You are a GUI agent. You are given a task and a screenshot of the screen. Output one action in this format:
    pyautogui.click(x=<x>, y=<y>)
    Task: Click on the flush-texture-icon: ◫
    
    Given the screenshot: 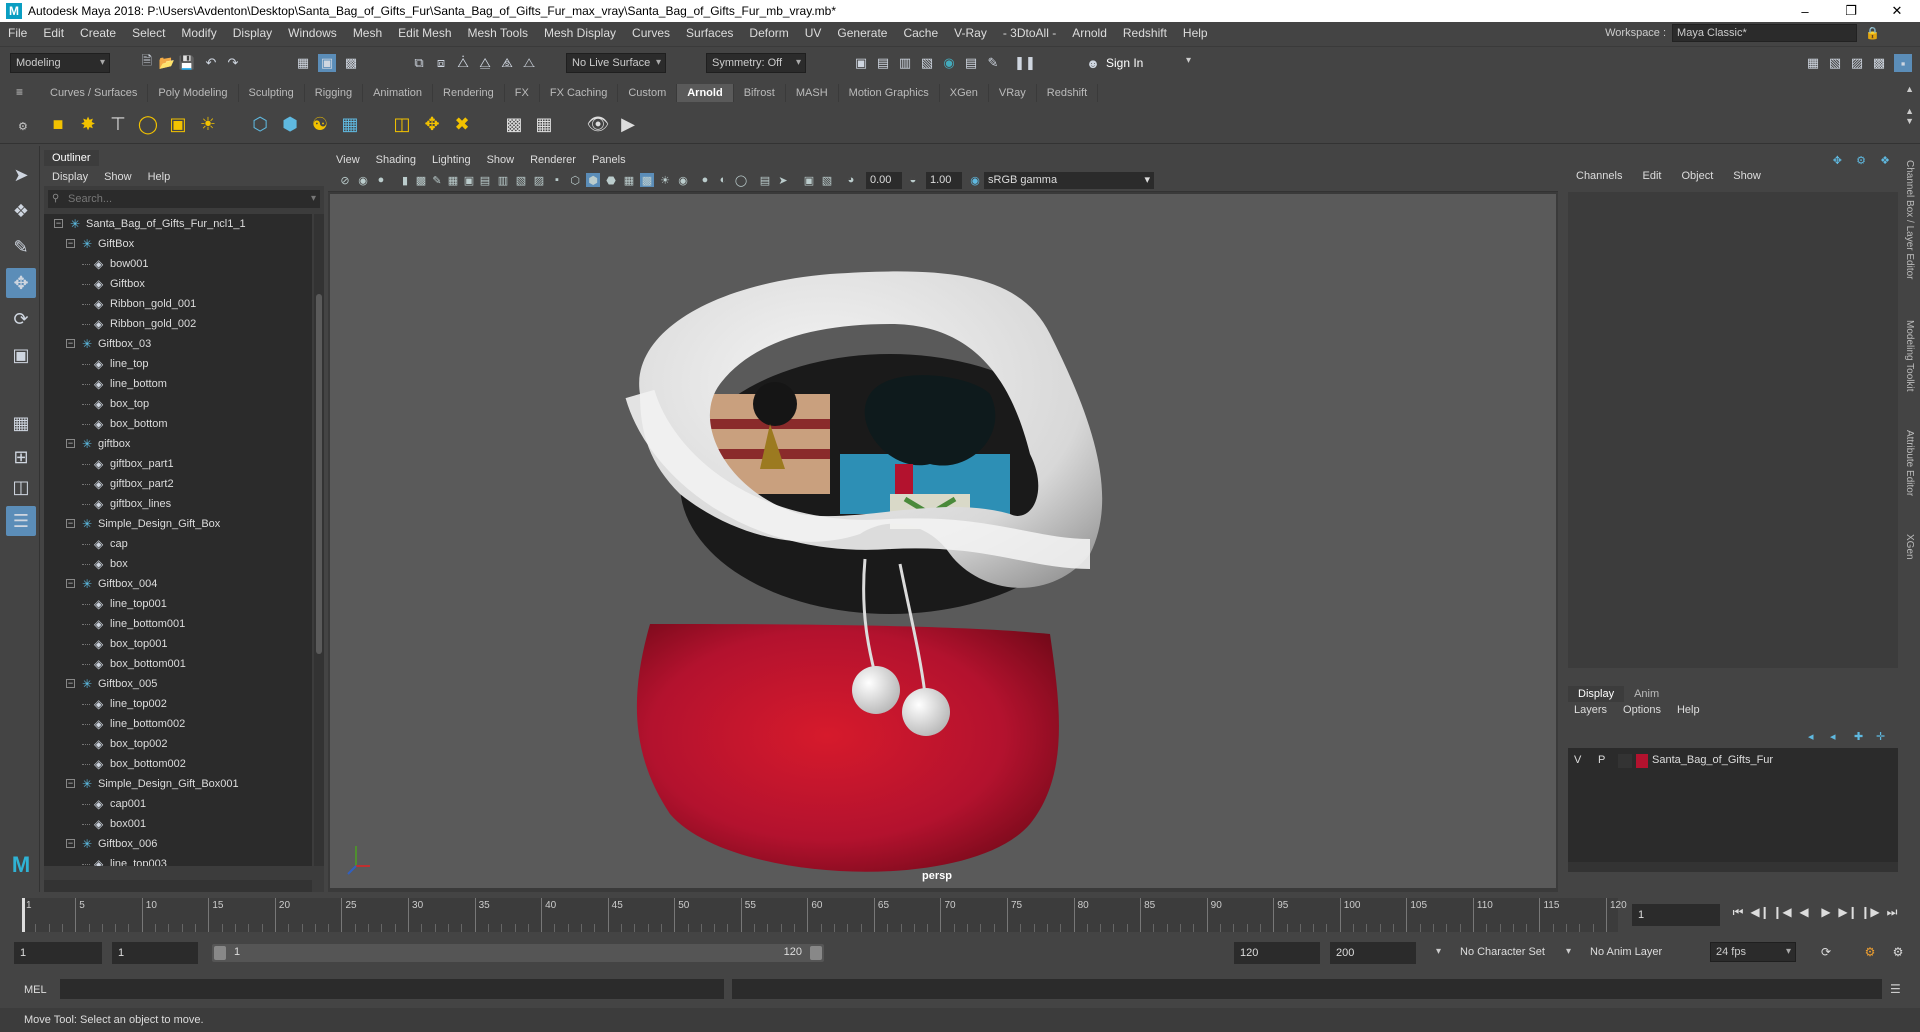 What is the action you would take?
    pyautogui.click(x=402, y=124)
    